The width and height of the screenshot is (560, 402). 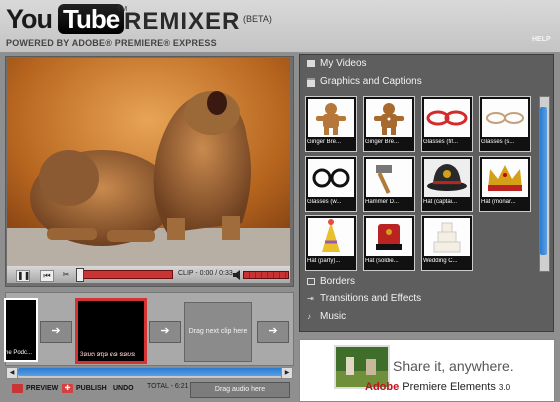 What do you see at coordinates (168, 386) in the screenshot?
I see `total-duration: TOTAL - 6:21` at bounding box center [168, 386].